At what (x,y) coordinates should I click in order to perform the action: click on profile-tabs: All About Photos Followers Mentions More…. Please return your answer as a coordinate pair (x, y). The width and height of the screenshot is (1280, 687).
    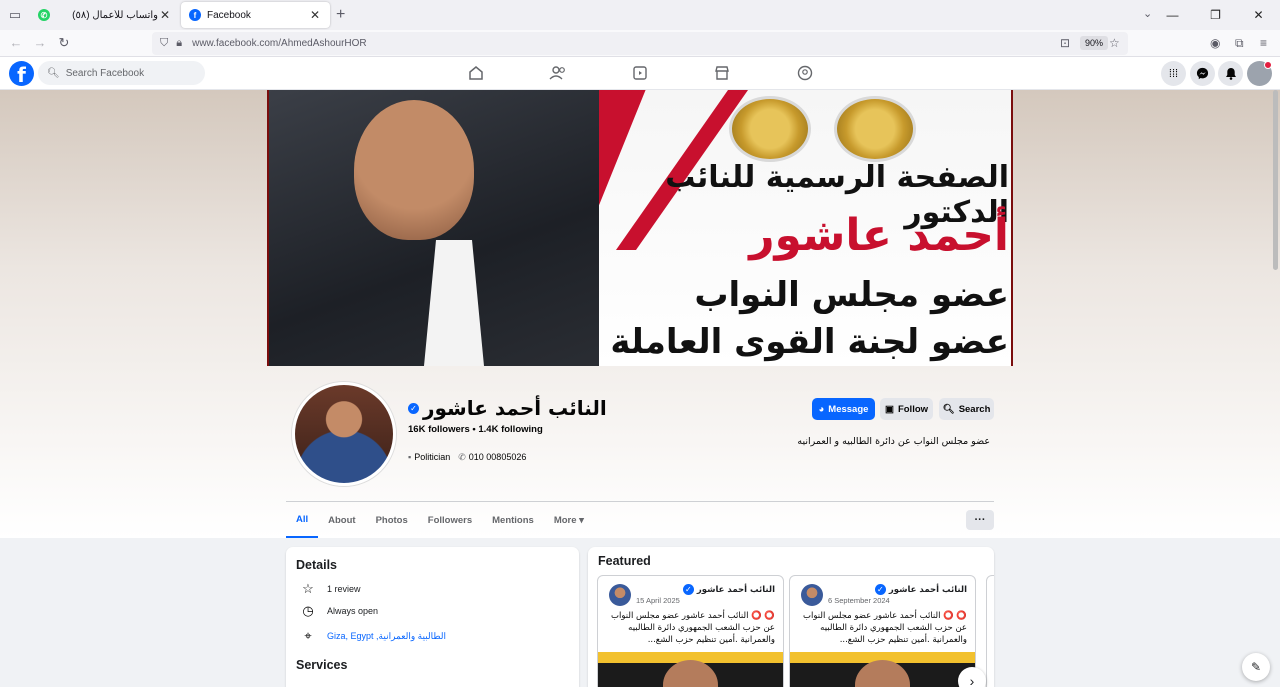
    Looking at the image, I should click on (640, 520).